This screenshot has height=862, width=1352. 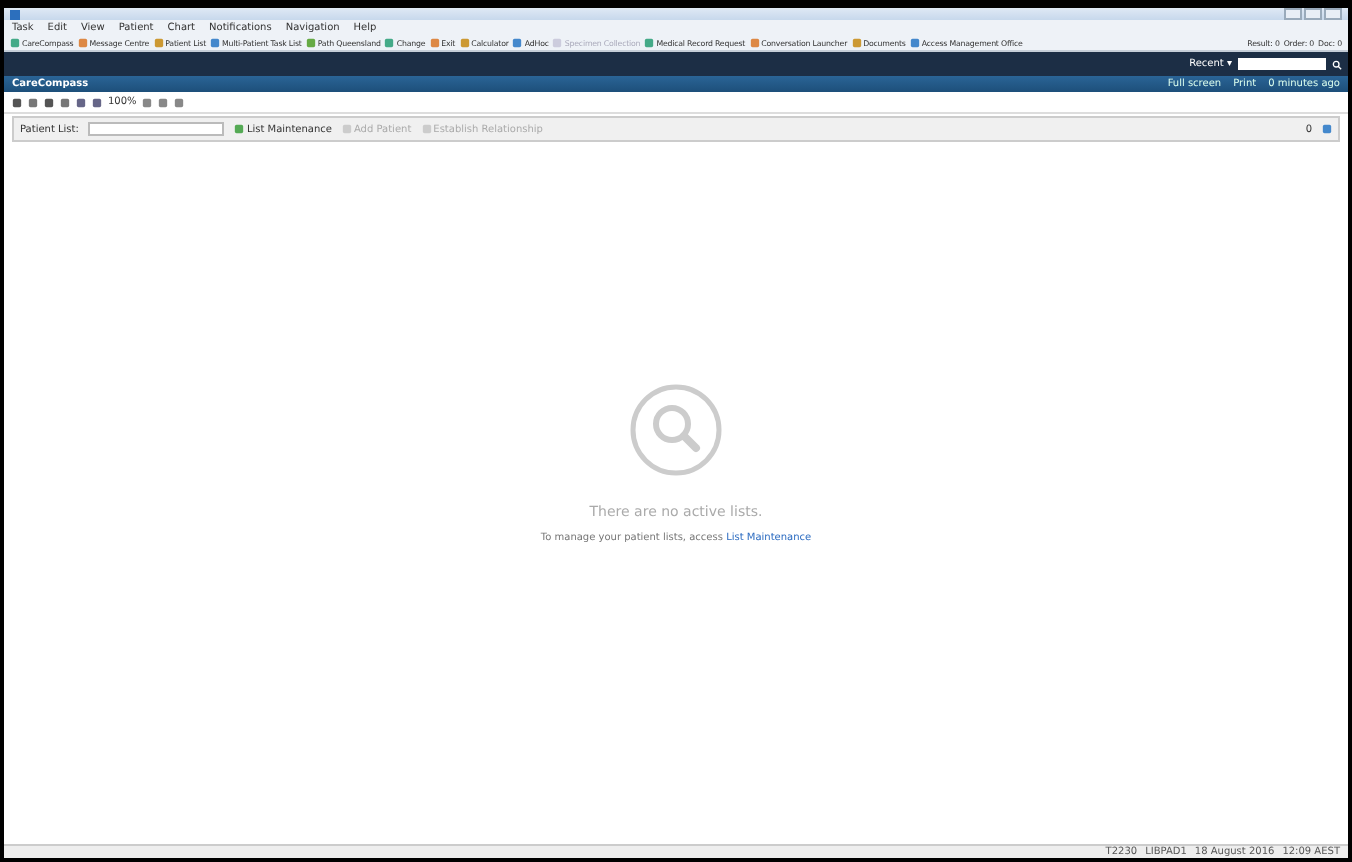 I want to click on patient-list-dropdown, so click(x=156, y=129).